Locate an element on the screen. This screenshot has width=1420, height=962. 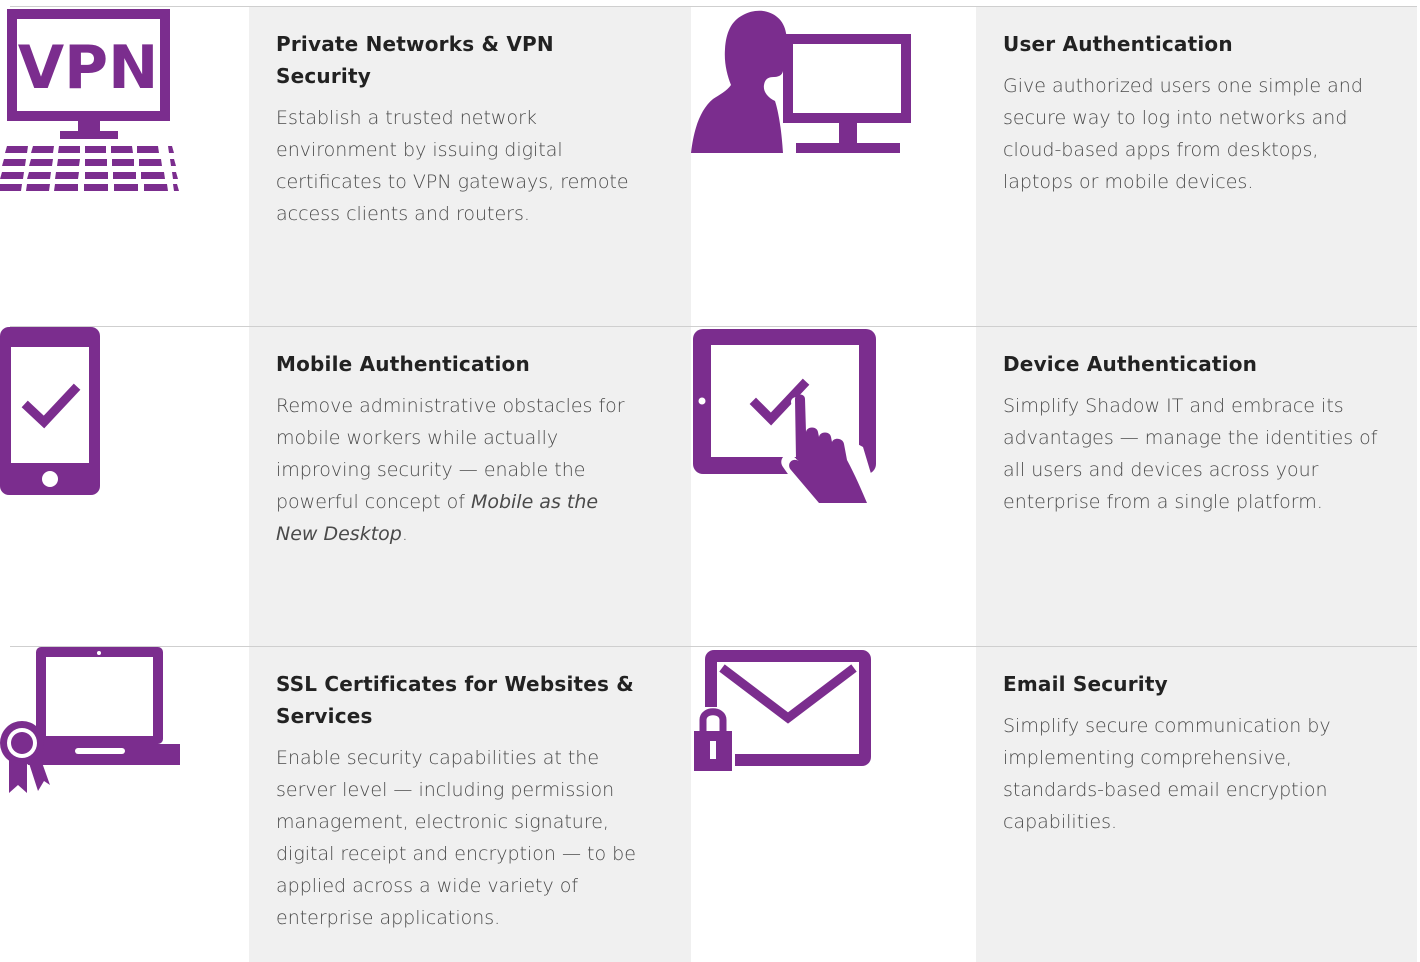
mobile-checkmark-icon is located at coordinates (50, 411).